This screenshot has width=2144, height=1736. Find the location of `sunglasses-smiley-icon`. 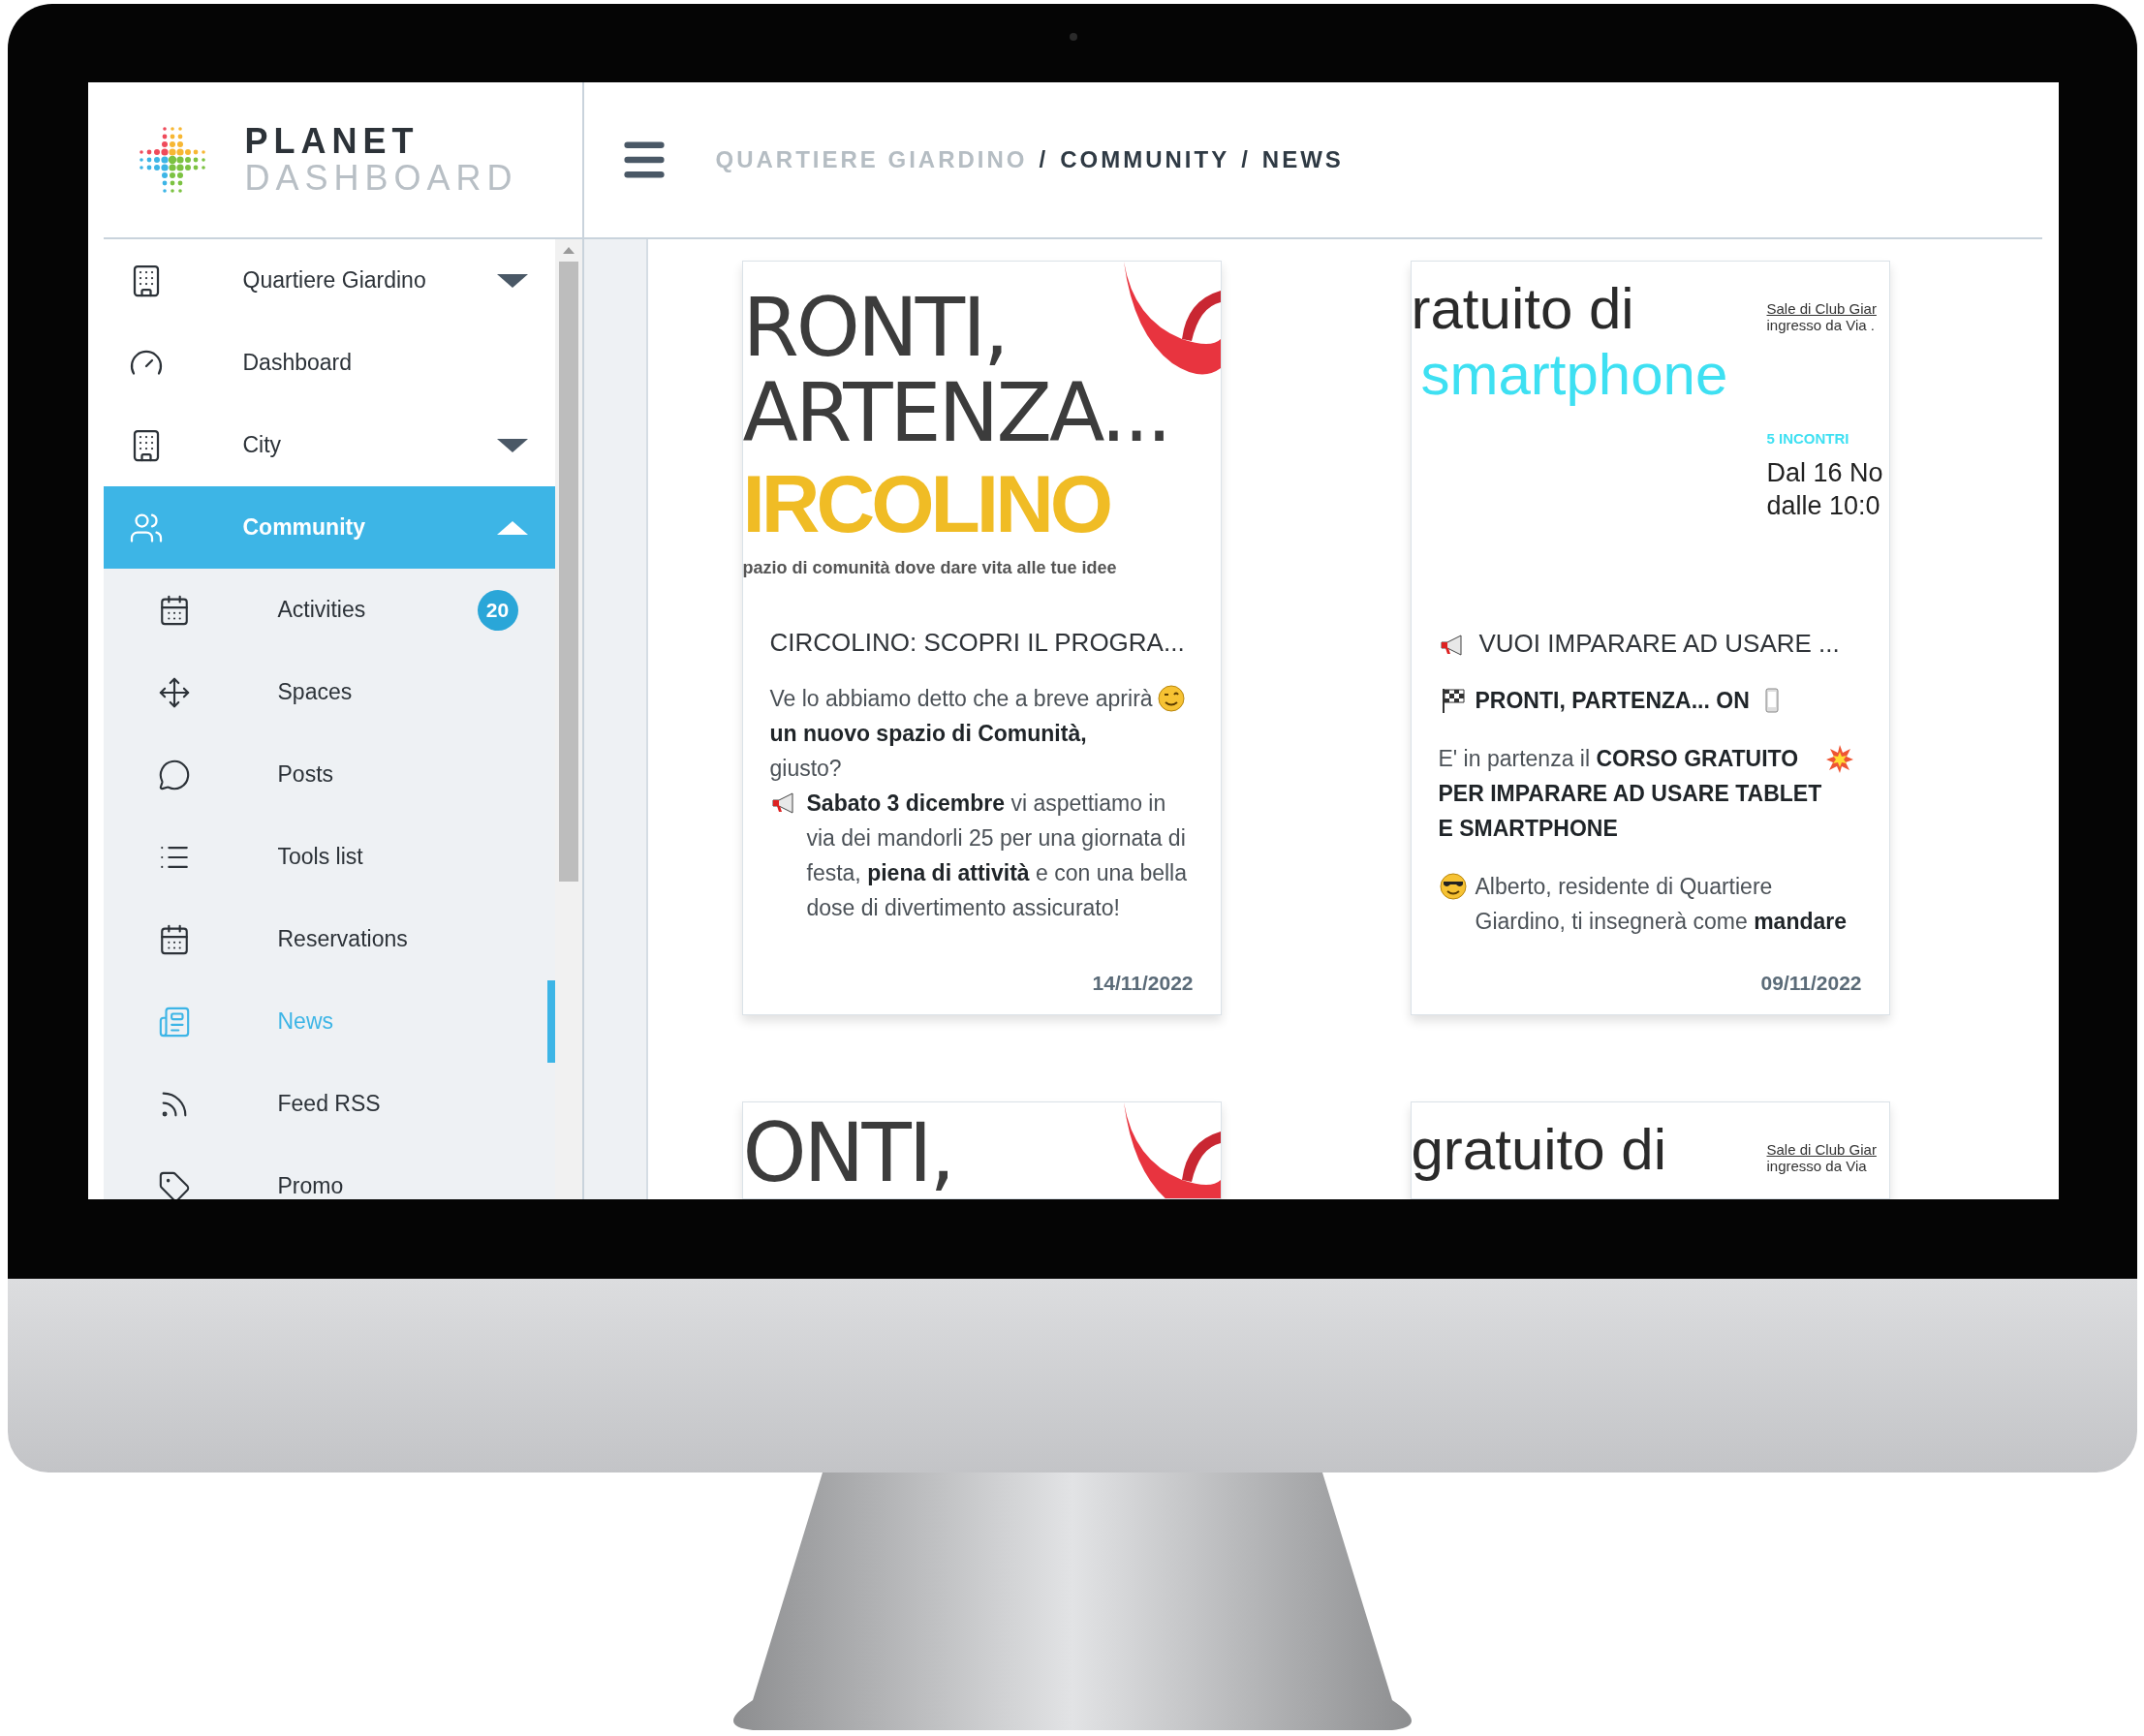

sunglasses-smiley-icon is located at coordinates (1453, 886).